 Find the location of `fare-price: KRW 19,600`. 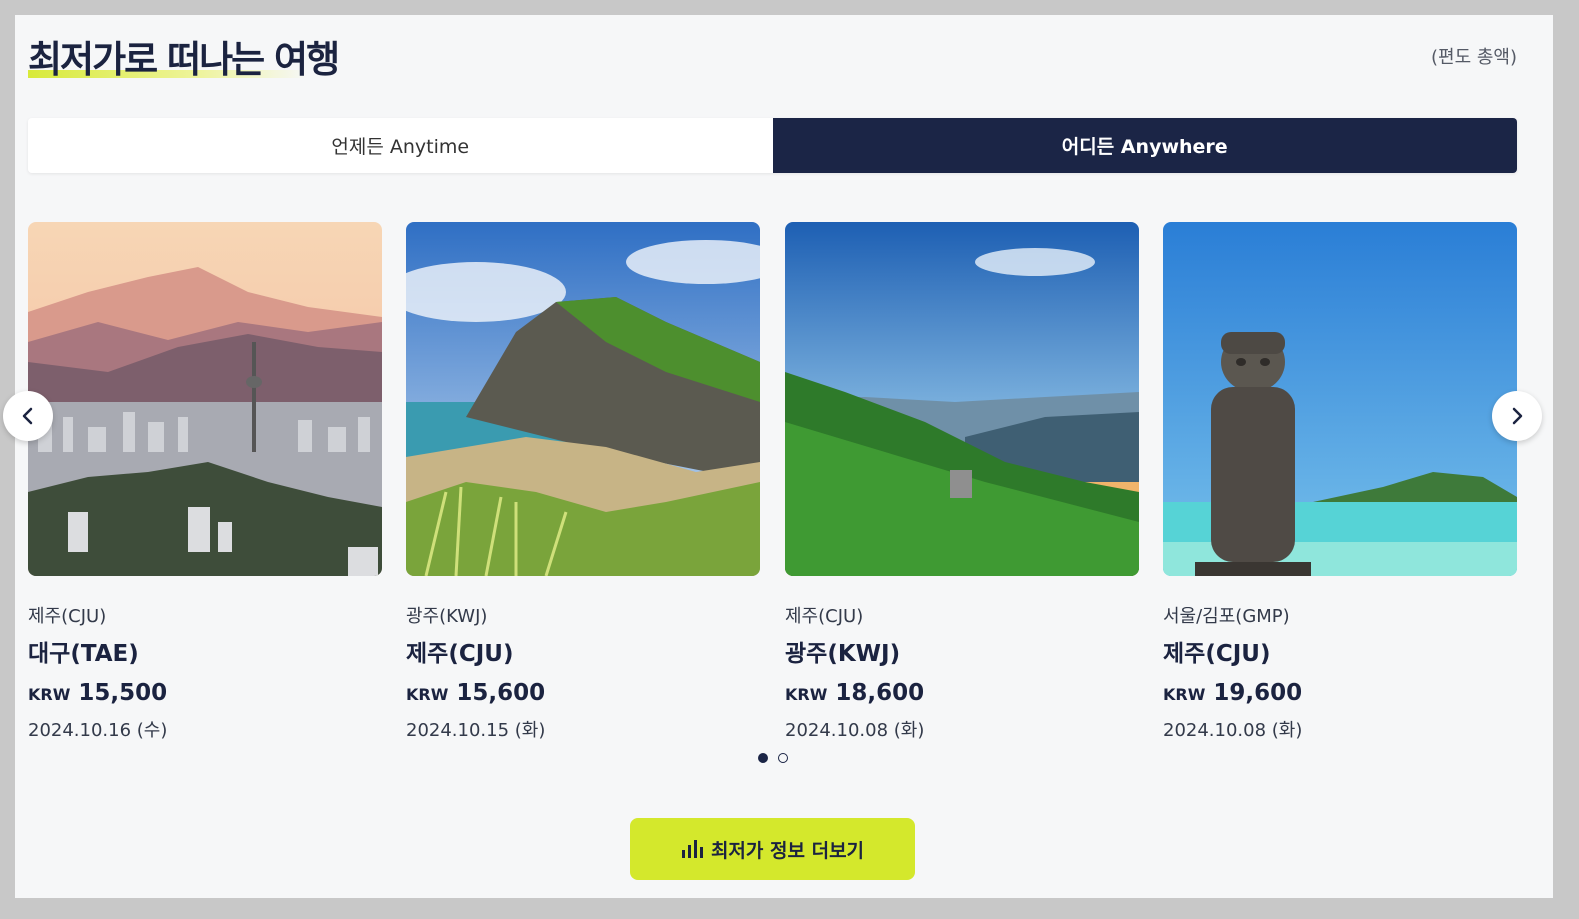

fare-price: KRW 19,600 is located at coordinates (1340, 693).